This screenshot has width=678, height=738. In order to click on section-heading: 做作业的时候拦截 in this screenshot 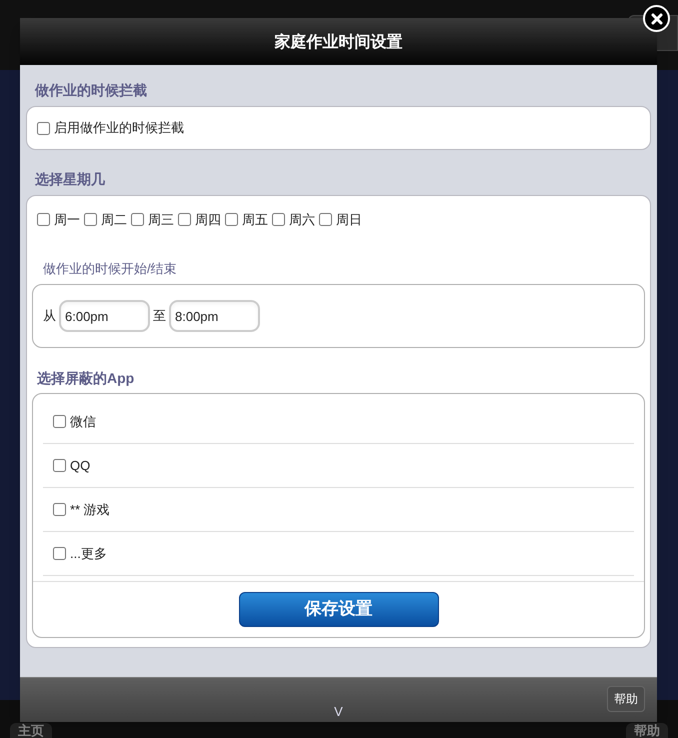, I will do `click(91, 91)`.